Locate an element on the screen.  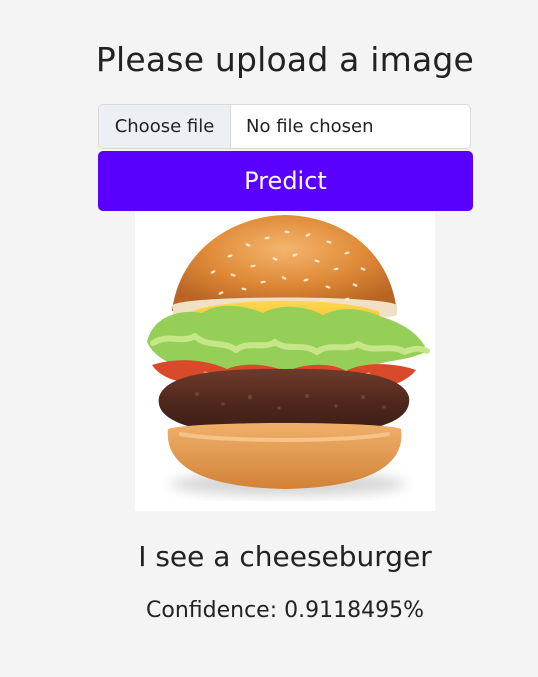
page-title: Please upload a image is located at coordinates (285, 59).